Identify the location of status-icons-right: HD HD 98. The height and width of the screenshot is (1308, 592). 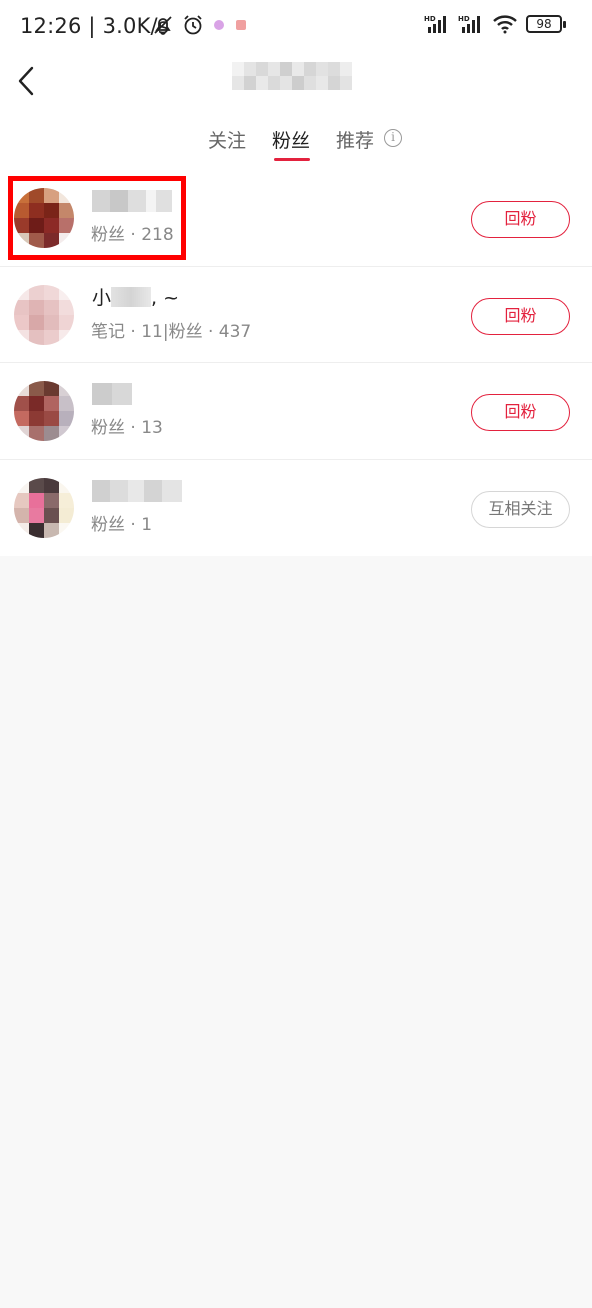
(495, 24).